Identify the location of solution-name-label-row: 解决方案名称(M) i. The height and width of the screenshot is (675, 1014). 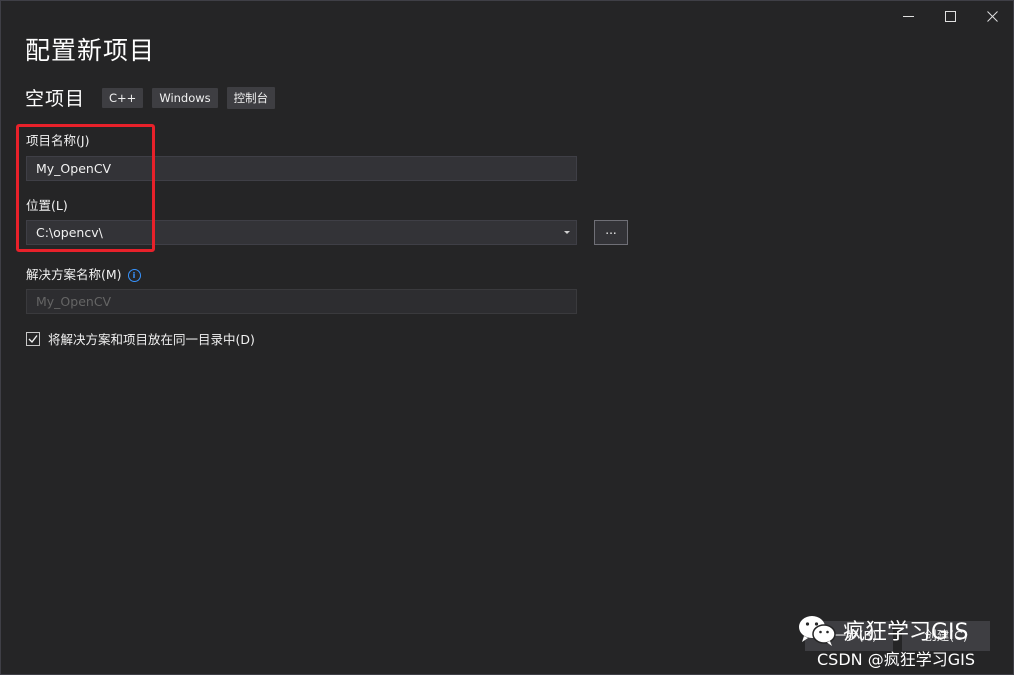
(83, 273).